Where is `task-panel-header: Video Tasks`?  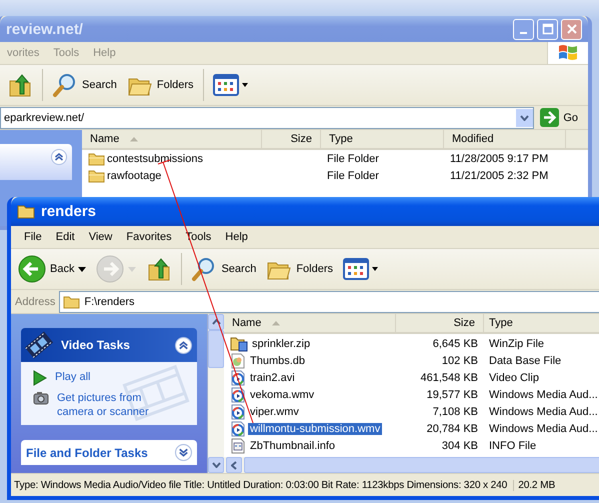
task-panel-header: Video Tasks is located at coordinates (109, 345).